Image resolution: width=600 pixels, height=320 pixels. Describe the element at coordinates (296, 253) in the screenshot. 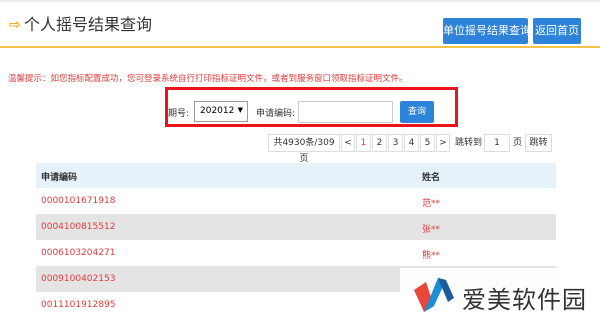

I see `table-row: 0006103204271 熊**` at that location.